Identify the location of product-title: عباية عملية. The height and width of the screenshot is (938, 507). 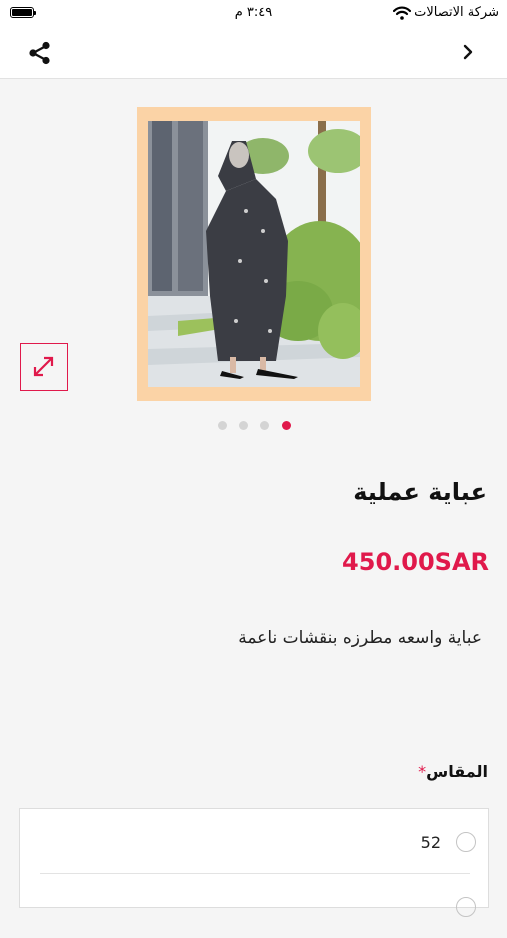
(420, 492).